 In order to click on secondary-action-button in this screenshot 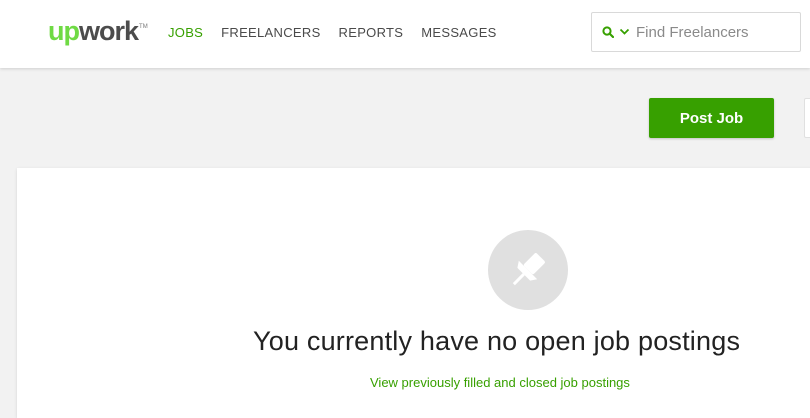, I will do `click(807, 118)`.